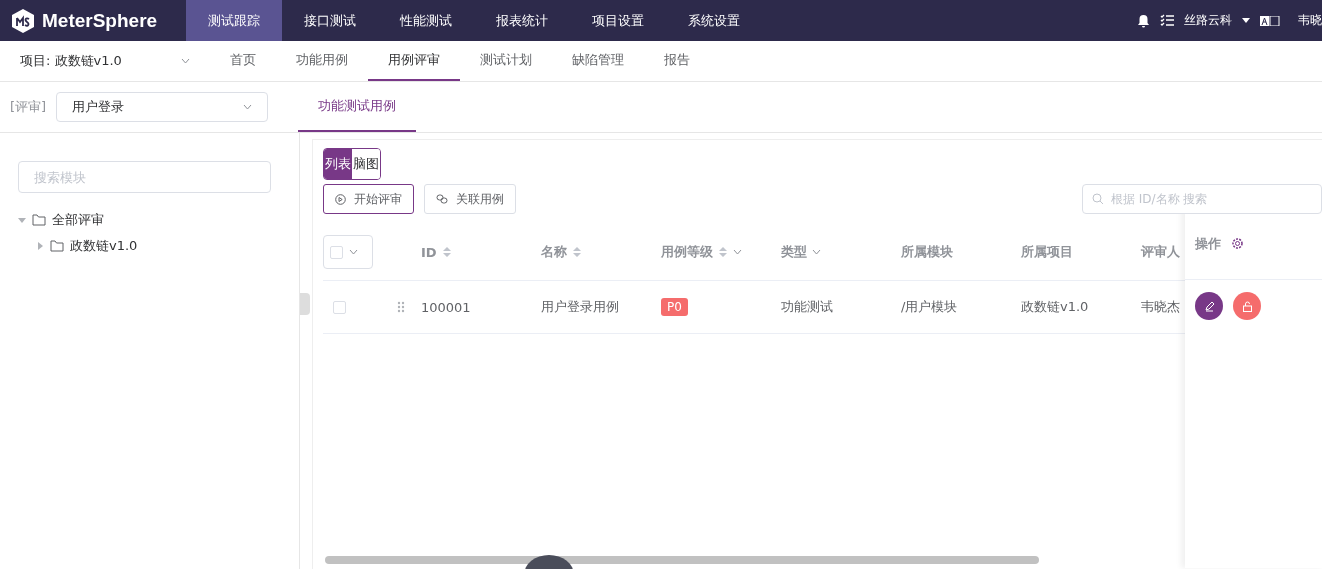 This screenshot has height=569, width=1322. I want to click on nav-tab: 首页, so click(243, 61).